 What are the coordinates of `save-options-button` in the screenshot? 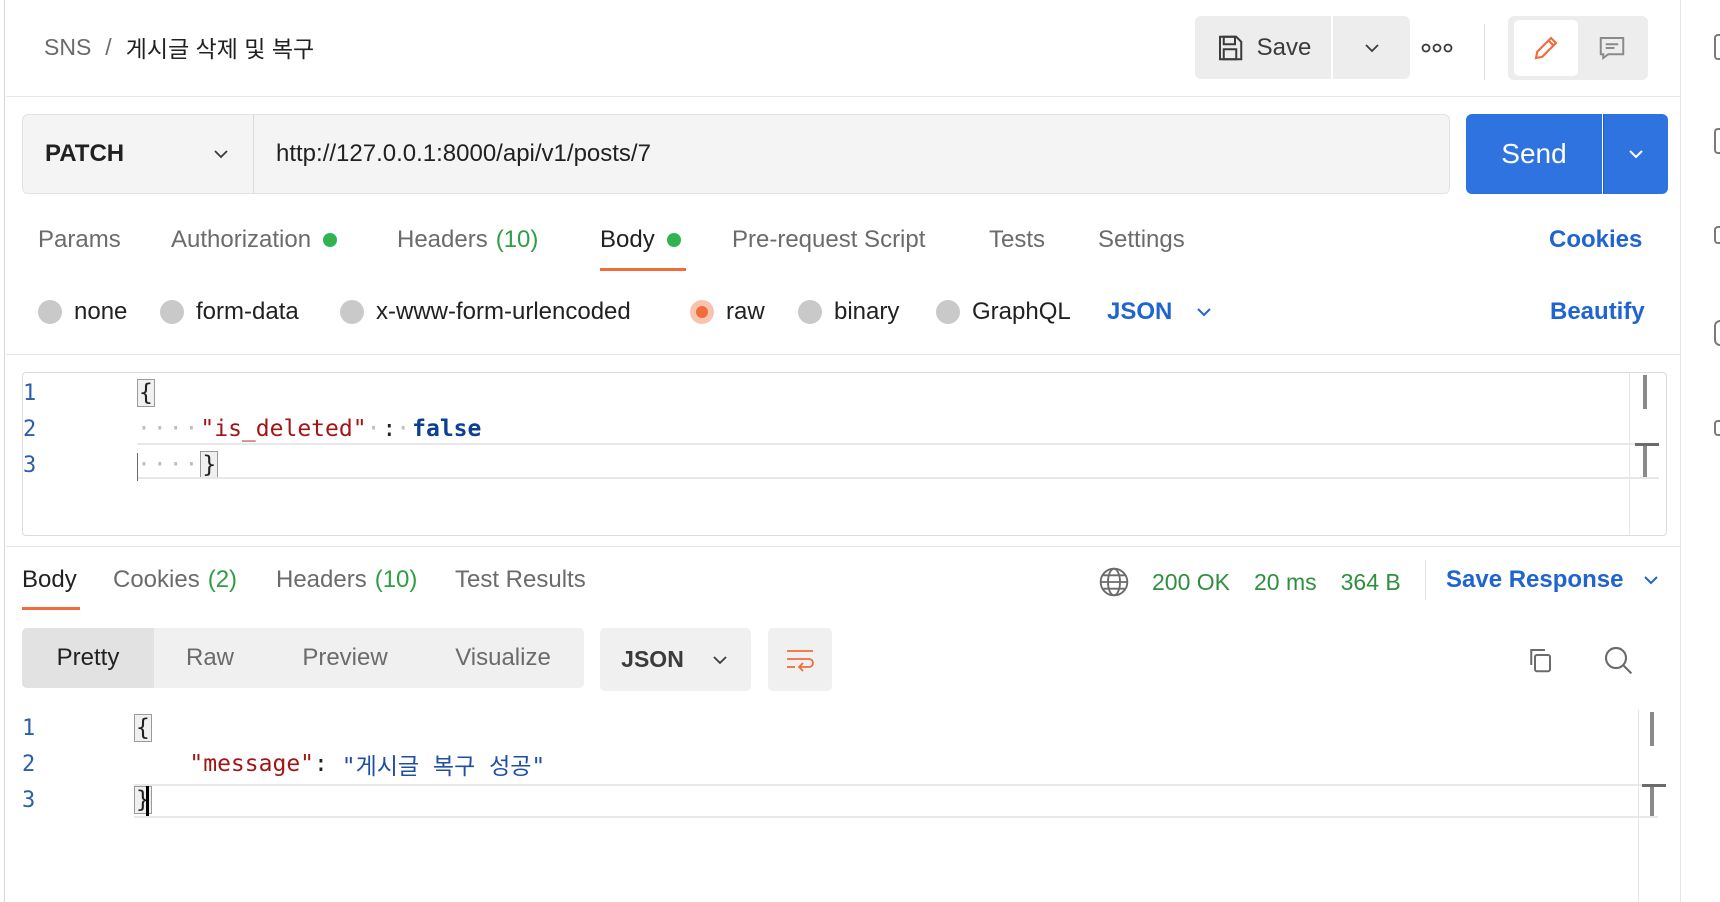 It's located at (1371, 47).